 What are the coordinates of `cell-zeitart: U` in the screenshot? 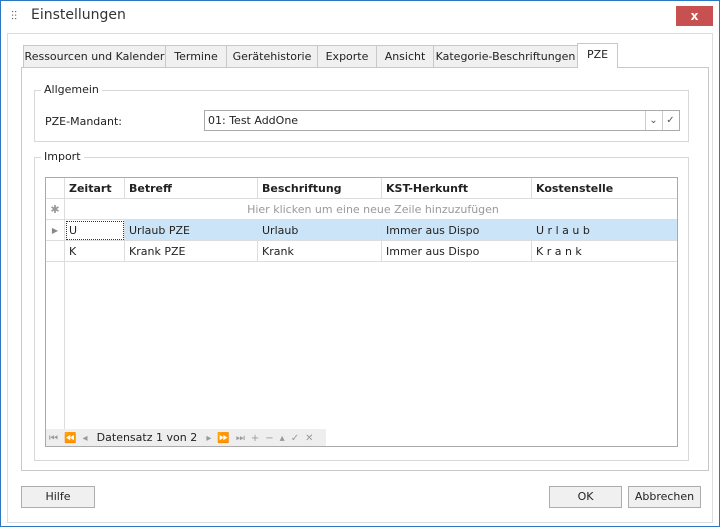 It's located at (95, 230).